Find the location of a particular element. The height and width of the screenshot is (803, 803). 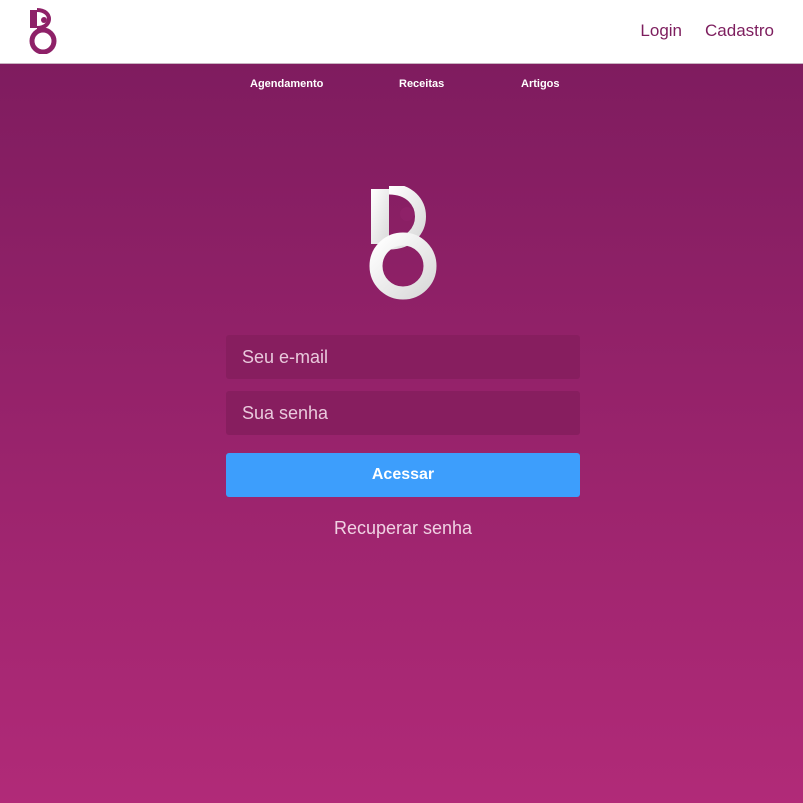

sub-navigation: Agendamento Receitas Artigos is located at coordinates (401, 85).